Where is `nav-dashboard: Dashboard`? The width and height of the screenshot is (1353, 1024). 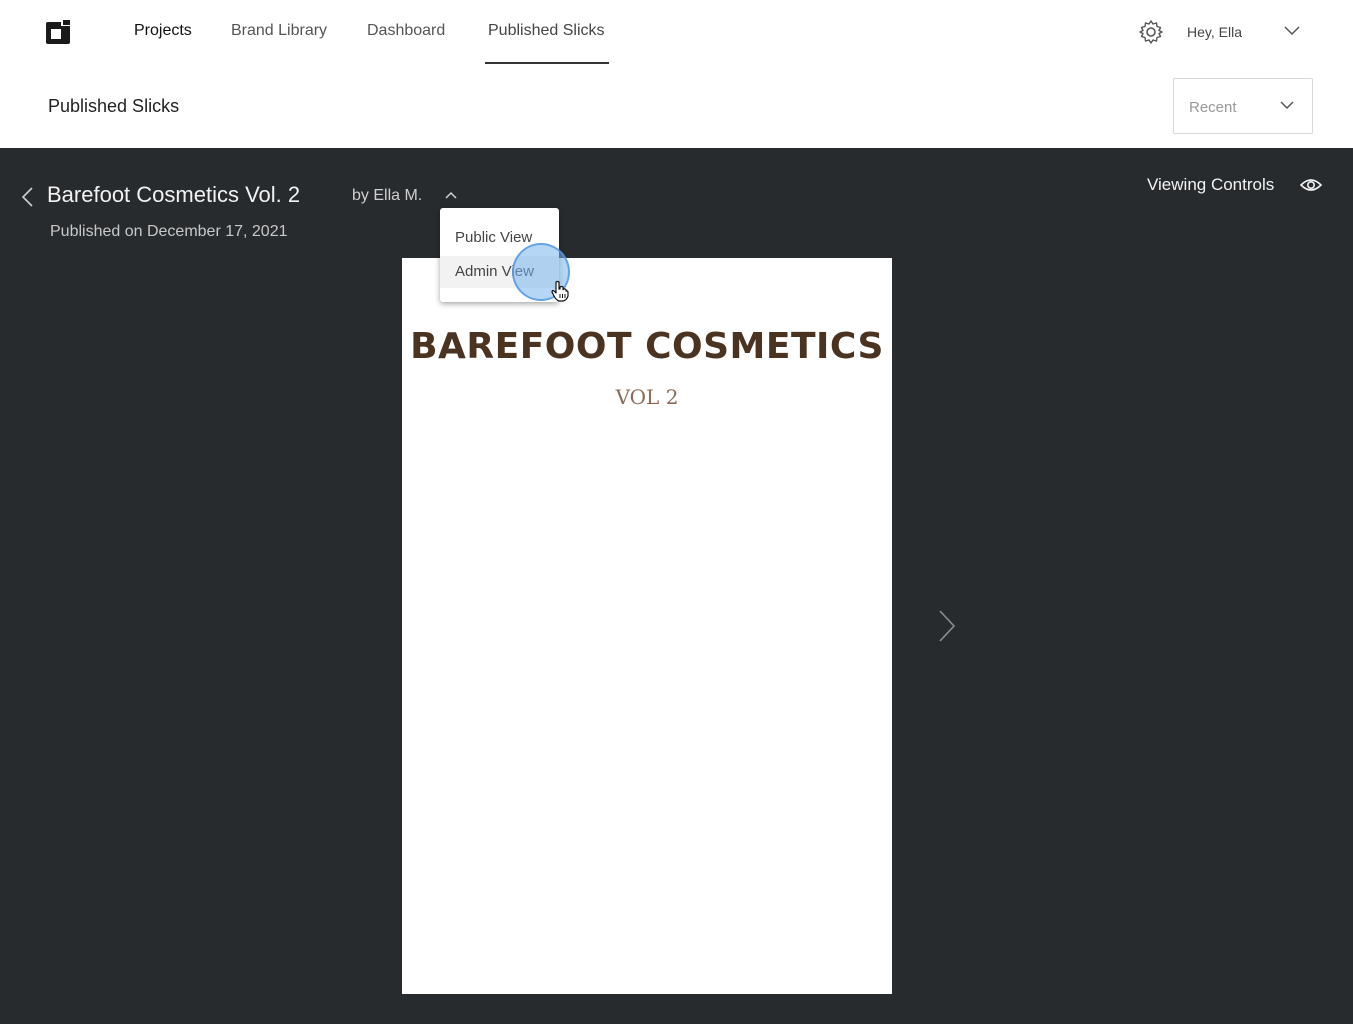
nav-dashboard: Dashboard is located at coordinates (406, 43).